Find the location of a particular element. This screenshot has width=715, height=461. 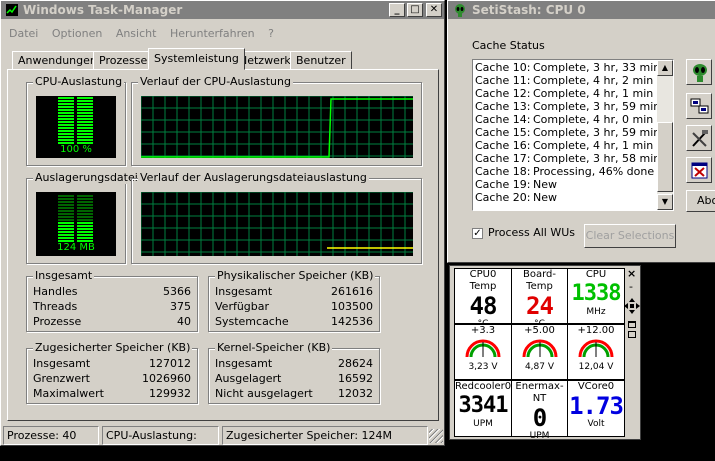

volt-12v-panel: +12.00 12,04 V is located at coordinates (596, 352).